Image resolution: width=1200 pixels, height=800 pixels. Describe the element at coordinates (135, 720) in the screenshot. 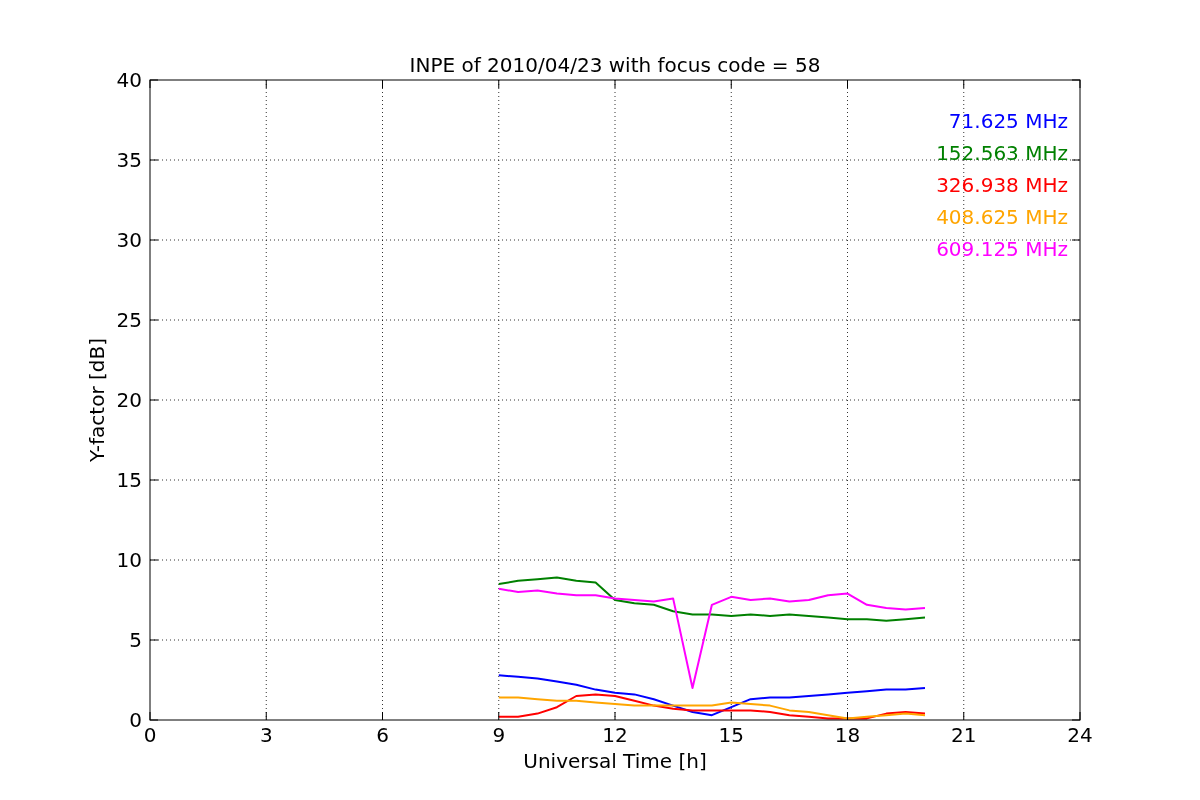

I see `y-tick-label: 0` at that location.